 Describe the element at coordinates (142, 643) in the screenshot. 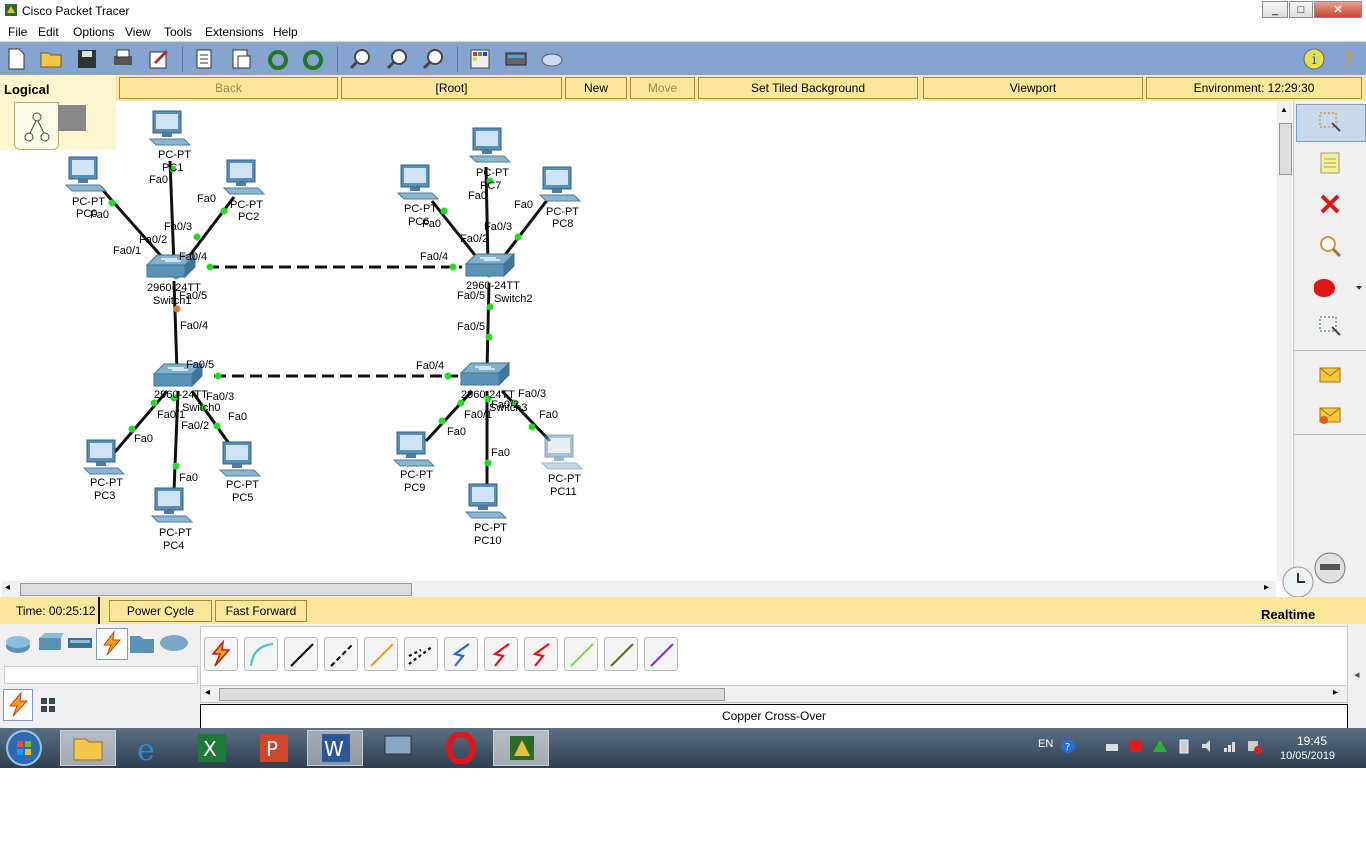

I see `end-devices-icon` at that location.